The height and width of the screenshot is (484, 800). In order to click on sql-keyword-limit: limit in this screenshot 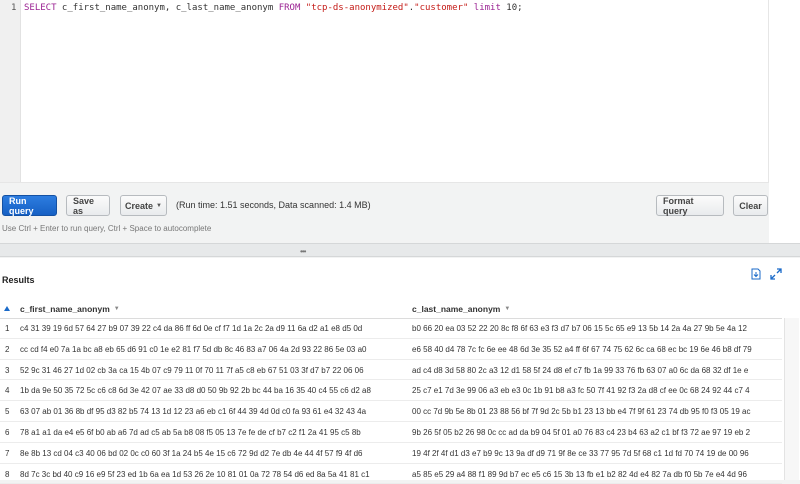, I will do `click(487, 8)`.